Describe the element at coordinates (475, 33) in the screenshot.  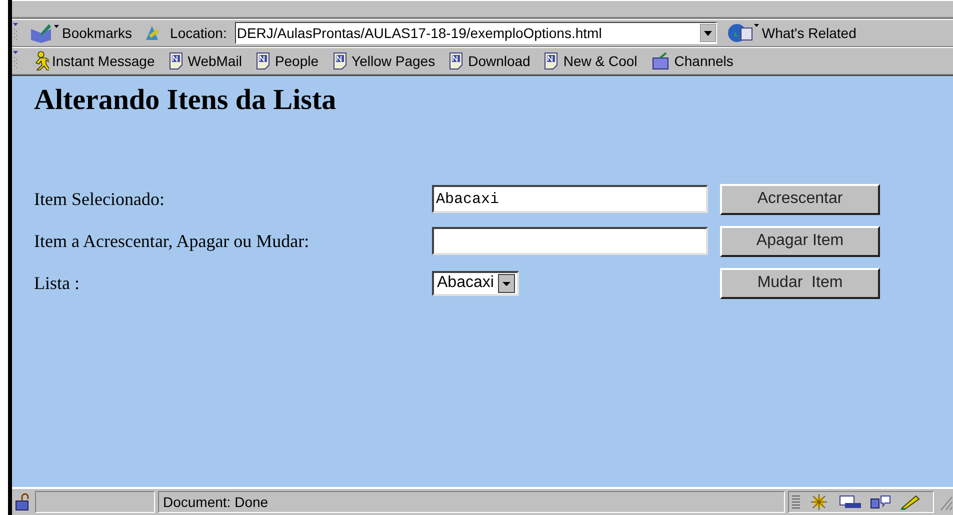
I see `location-field: DERJ/AulasProntas/AULAS17-18-19/exemploOptions.html` at that location.